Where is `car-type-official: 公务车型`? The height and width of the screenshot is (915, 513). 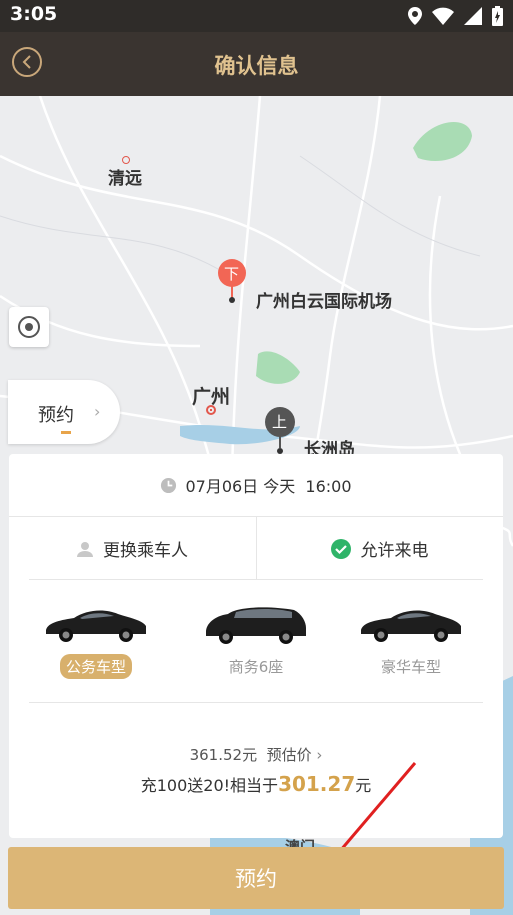
car-type-official: 公务车型 is located at coordinates (96, 641).